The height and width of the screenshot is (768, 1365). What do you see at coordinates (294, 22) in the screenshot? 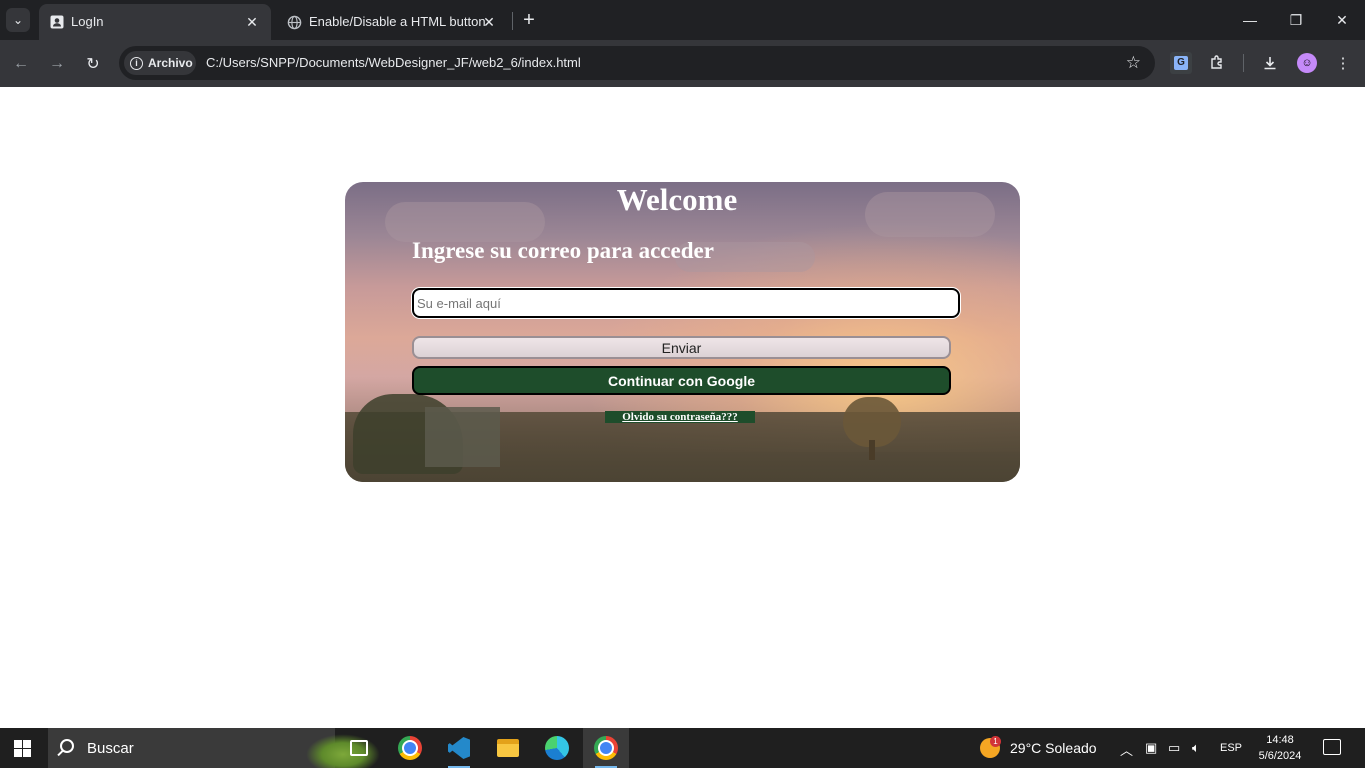
I see `globe-icon` at bounding box center [294, 22].